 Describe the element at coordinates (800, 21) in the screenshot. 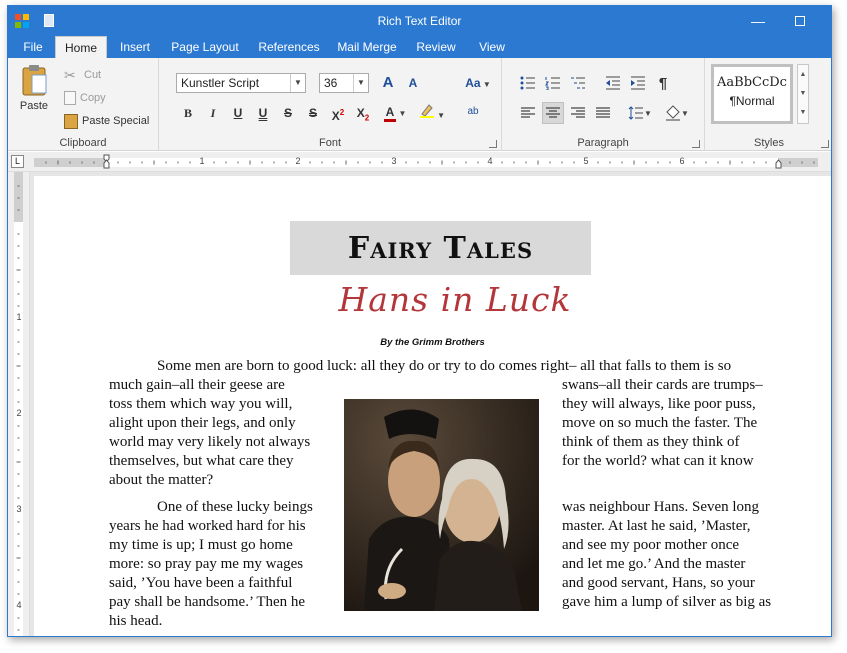

I see `maximize-button` at that location.